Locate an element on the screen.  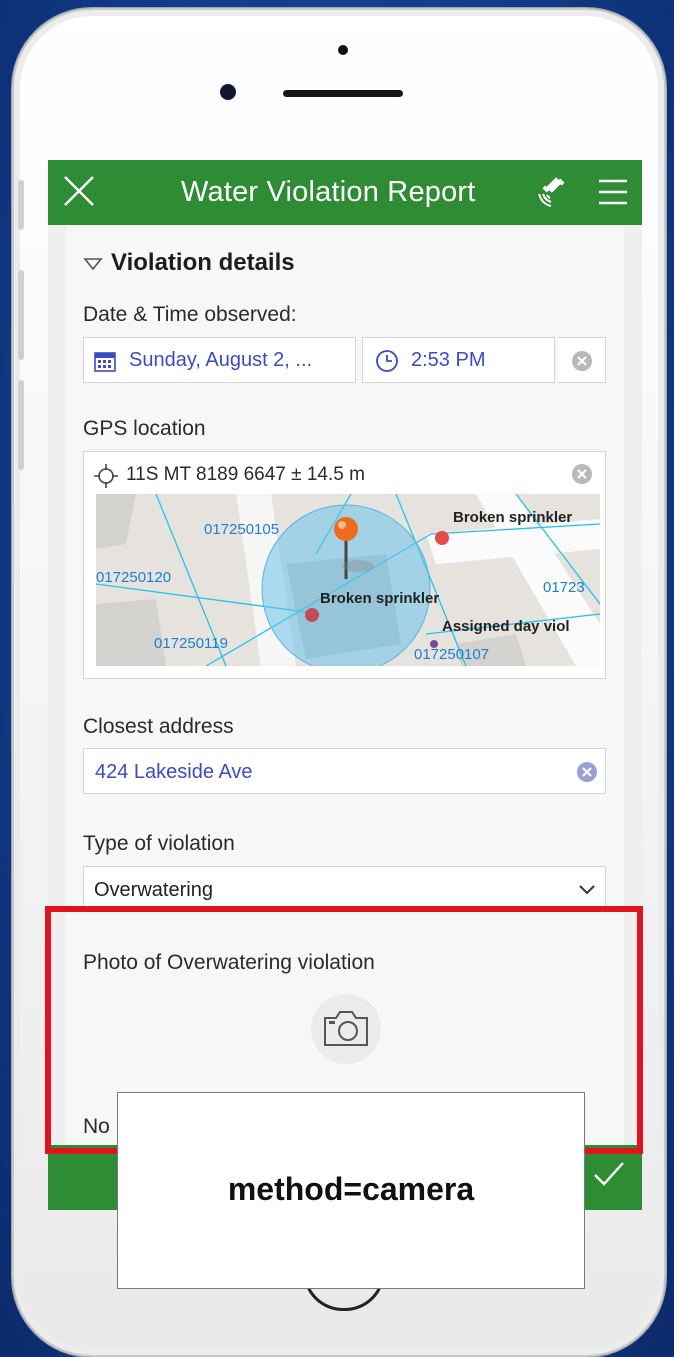
volume-up-button is located at coordinates (21, 315).